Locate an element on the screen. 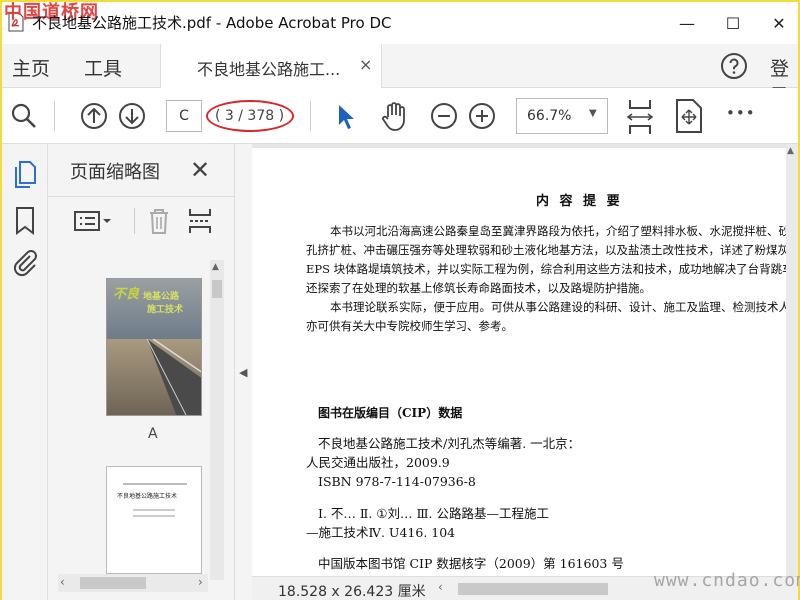 The height and width of the screenshot is (600, 800). zoom-out-icon is located at coordinates (444, 116).